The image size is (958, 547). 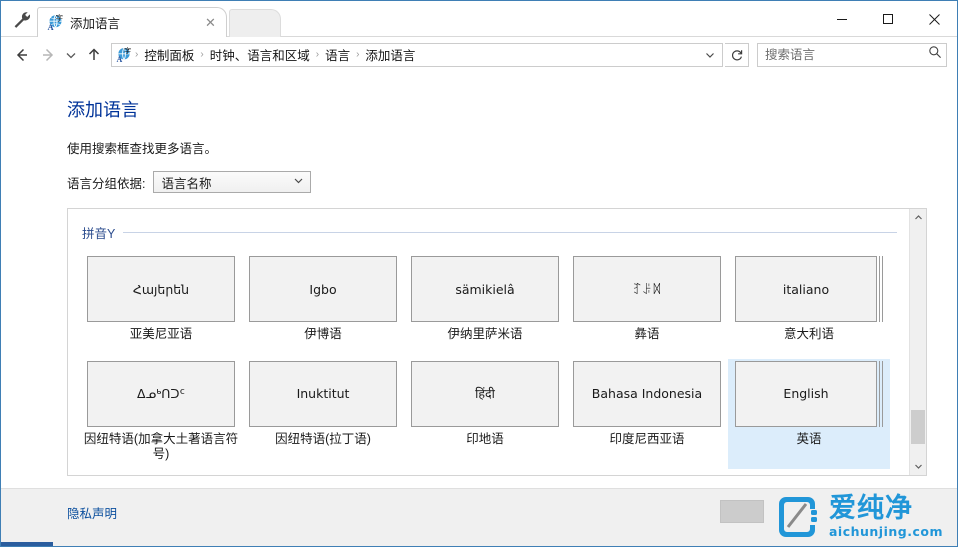 I want to click on group-by-value: 语言名称, so click(x=186, y=183).